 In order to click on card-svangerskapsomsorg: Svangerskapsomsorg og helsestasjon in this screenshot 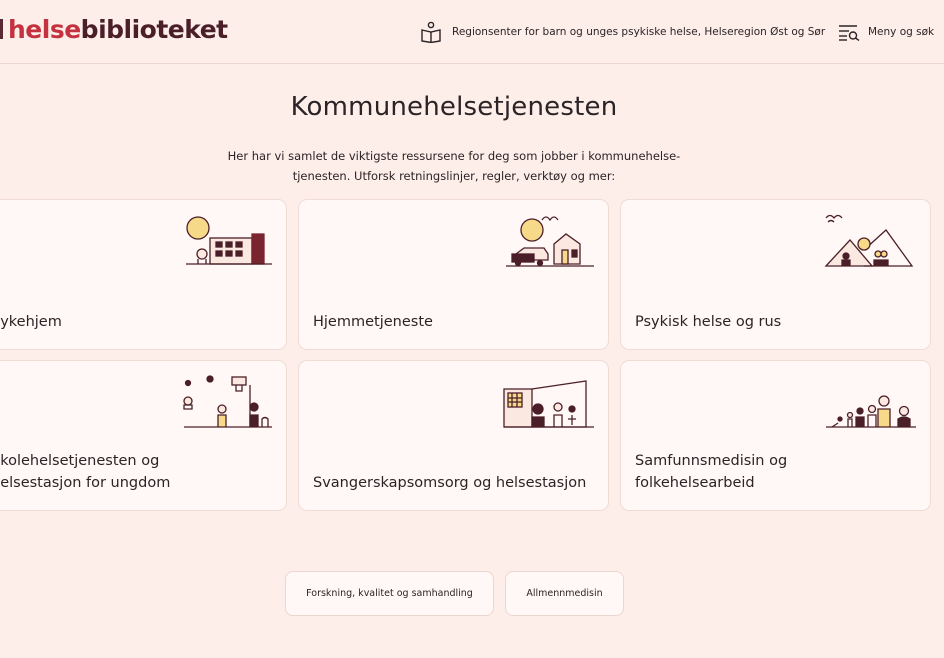, I will do `click(453, 435)`.